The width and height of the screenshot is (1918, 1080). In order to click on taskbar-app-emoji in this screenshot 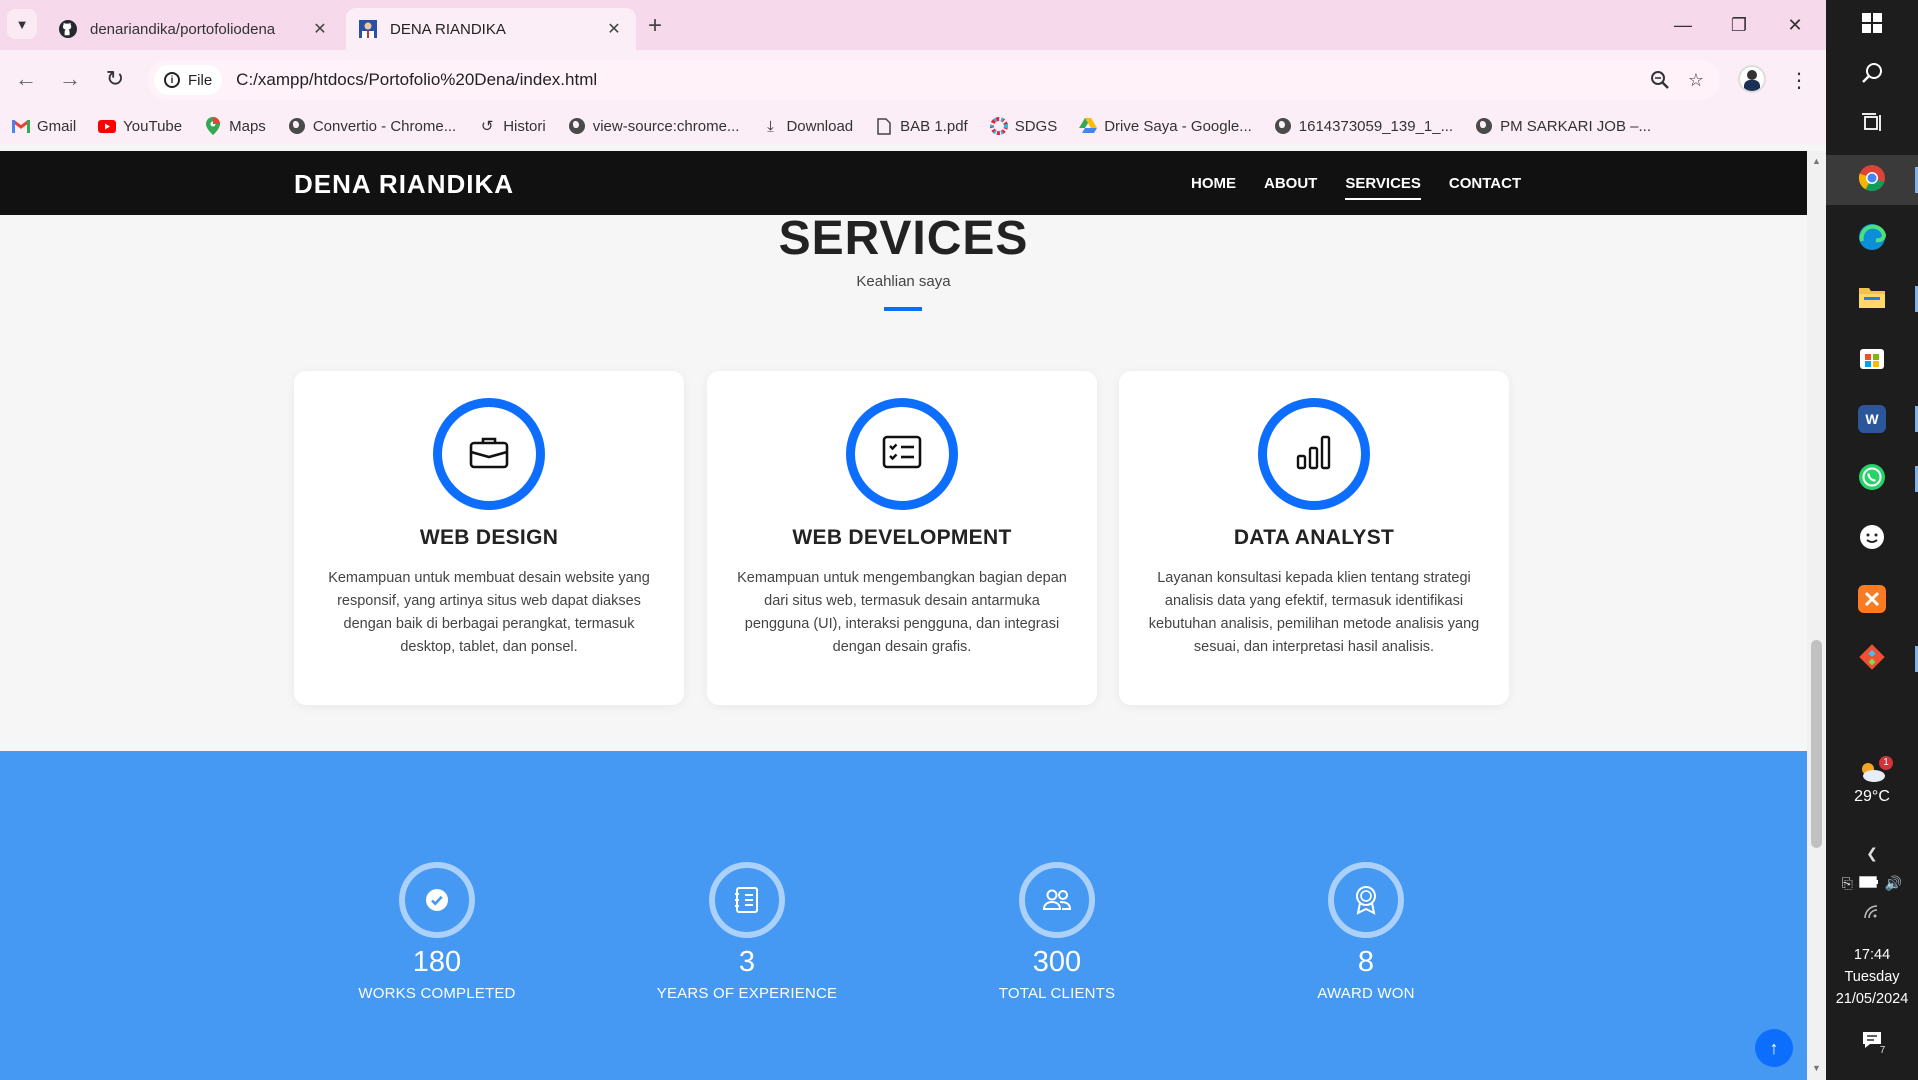, I will do `click(1872, 539)`.